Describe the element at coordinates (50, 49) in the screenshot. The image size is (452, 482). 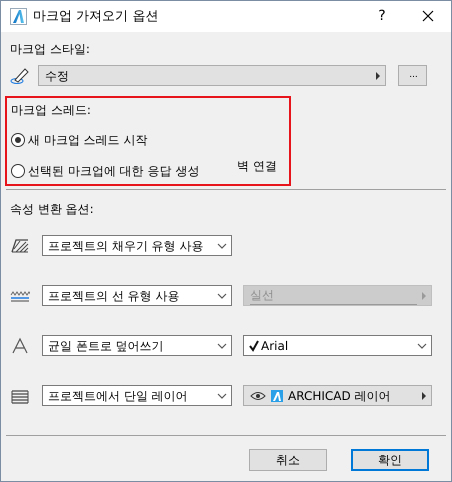
I see `section-label: 마크업 스타일:` at that location.